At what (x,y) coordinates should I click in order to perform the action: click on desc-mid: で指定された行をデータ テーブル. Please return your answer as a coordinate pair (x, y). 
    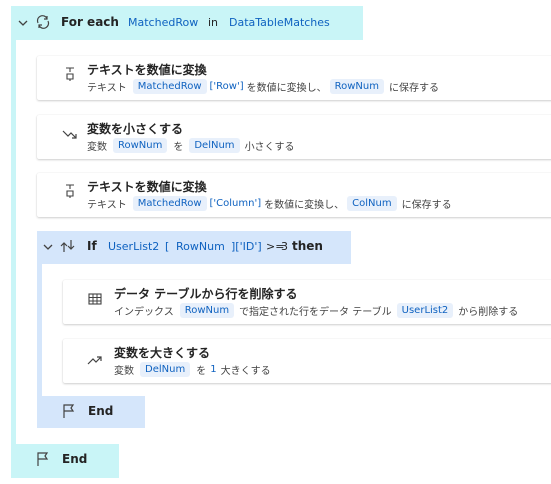
    Looking at the image, I should click on (315, 312).